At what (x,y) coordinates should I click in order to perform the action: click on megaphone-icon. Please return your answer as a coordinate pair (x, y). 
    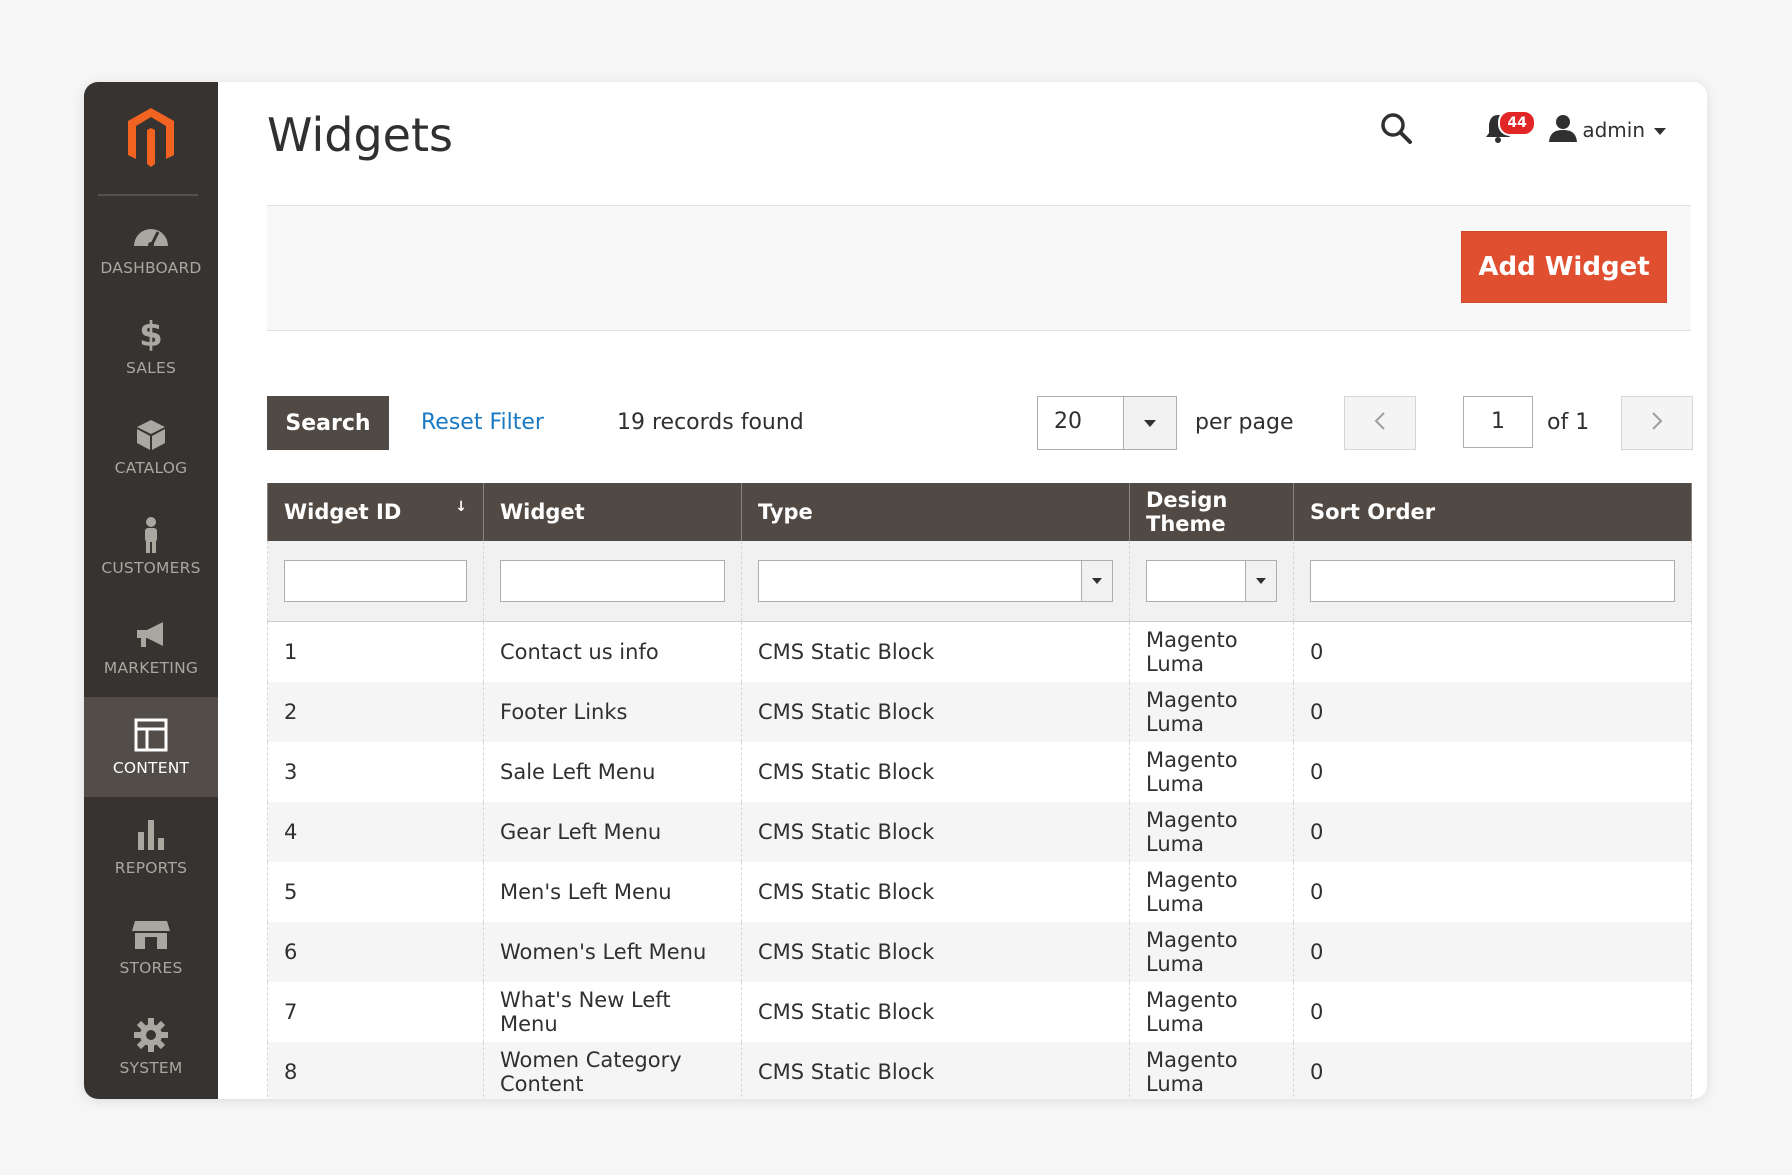
    Looking at the image, I should click on (151, 635).